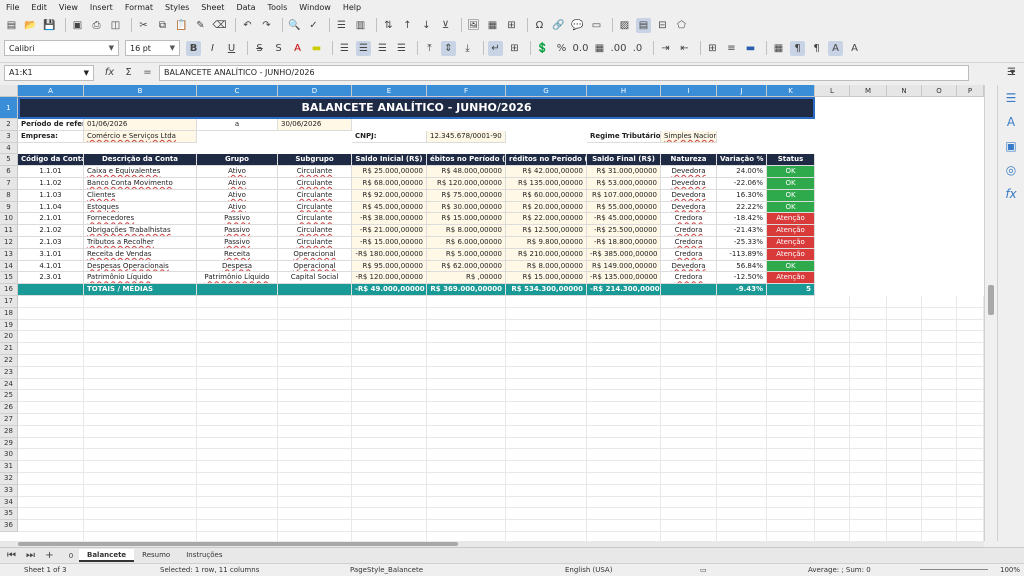  Describe the element at coordinates (237, 160) in the screenshot. I see `column-title: Grupo` at that location.